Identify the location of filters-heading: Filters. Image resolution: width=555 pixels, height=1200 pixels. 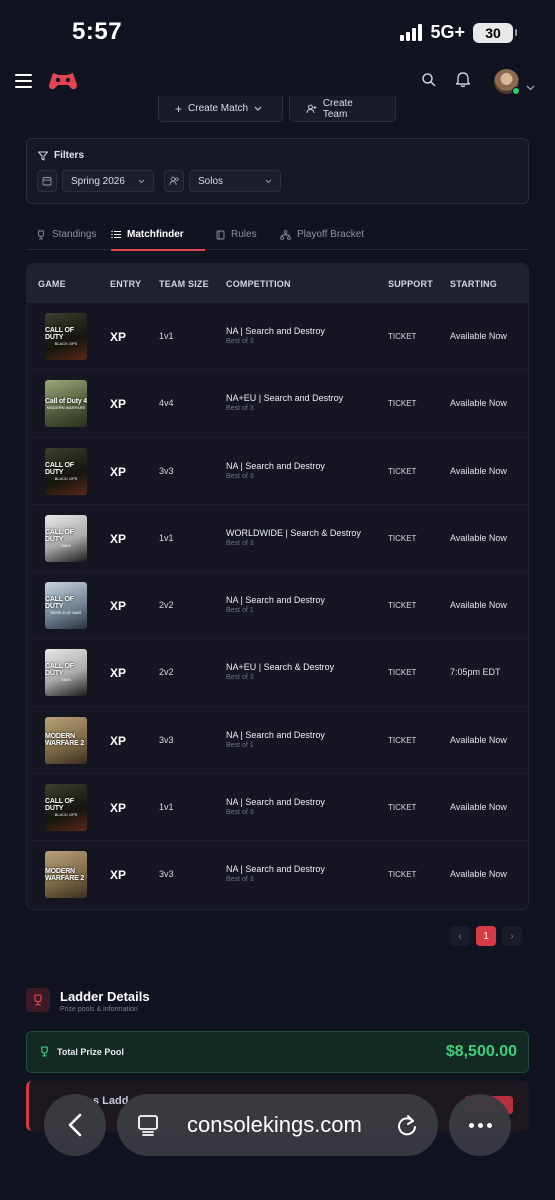
(61, 155).